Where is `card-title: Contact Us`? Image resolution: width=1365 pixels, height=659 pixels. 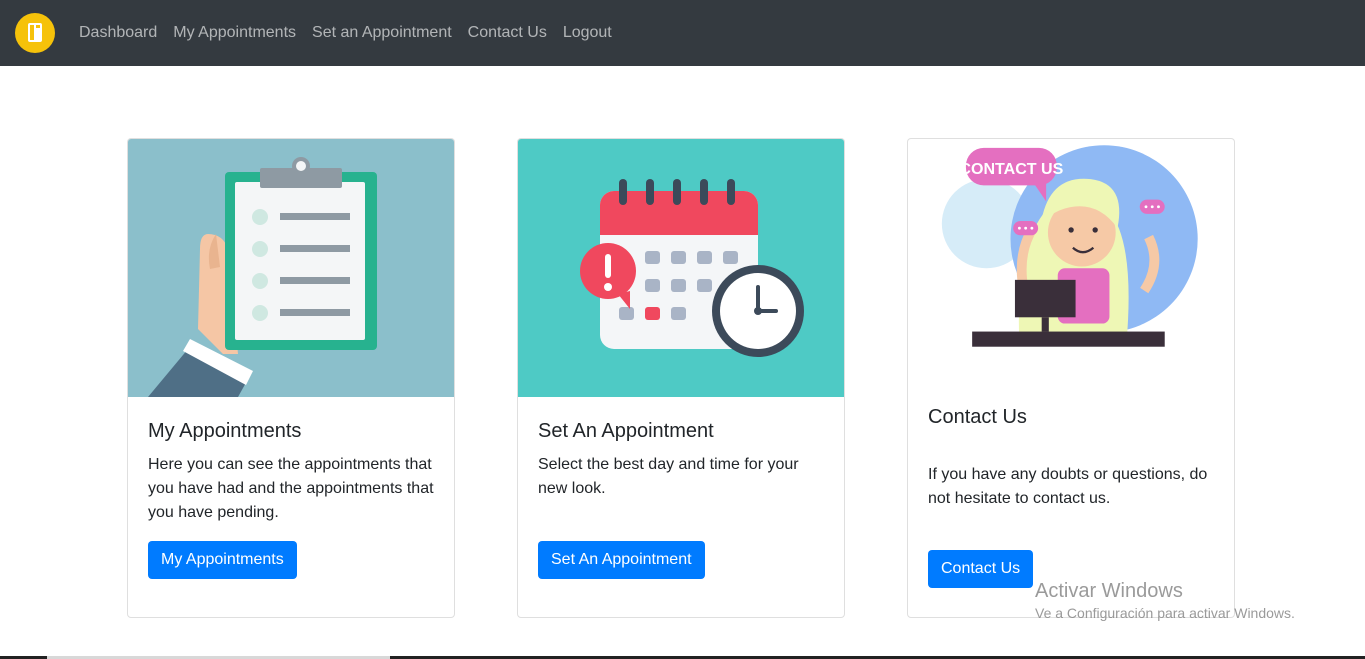 card-title: Contact Us is located at coordinates (977, 417).